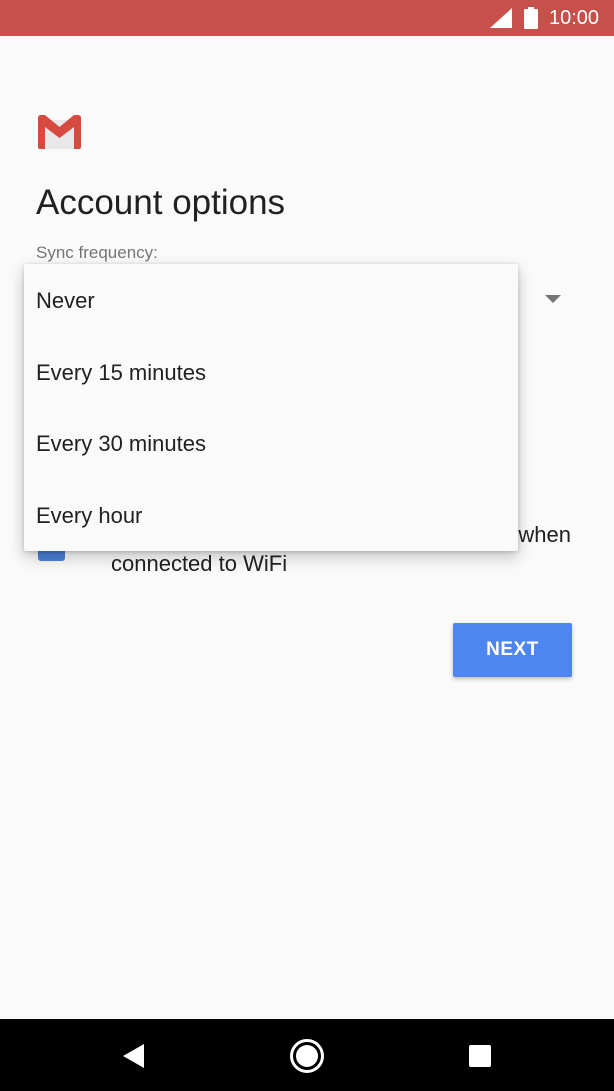 The image size is (614, 1091). I want to click on sync-option-15-minutes: Every 15 minutes, so click(271, 372).